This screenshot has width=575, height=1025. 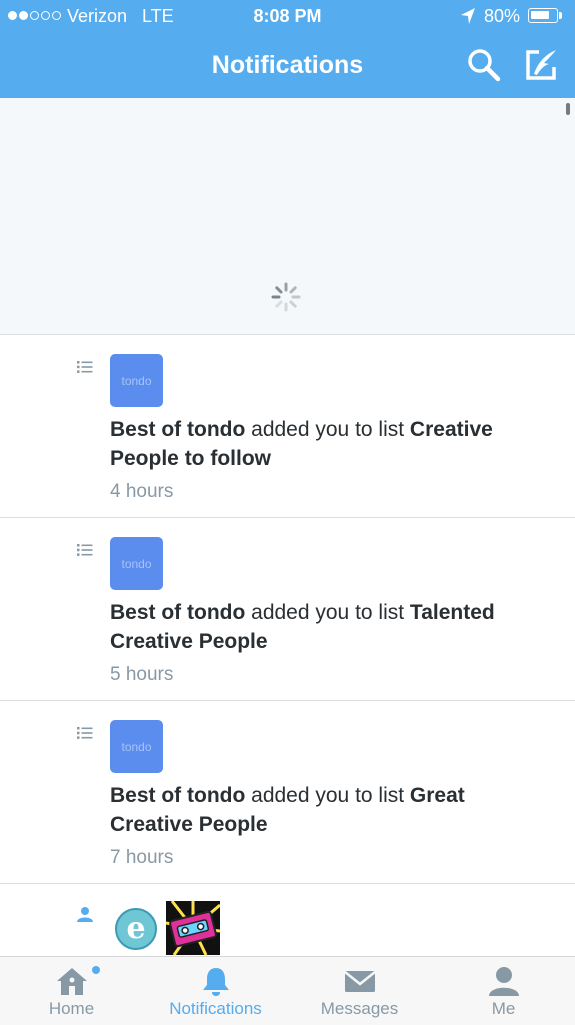 I want to click on location-arrow-icon, so click(x=468, y=16).